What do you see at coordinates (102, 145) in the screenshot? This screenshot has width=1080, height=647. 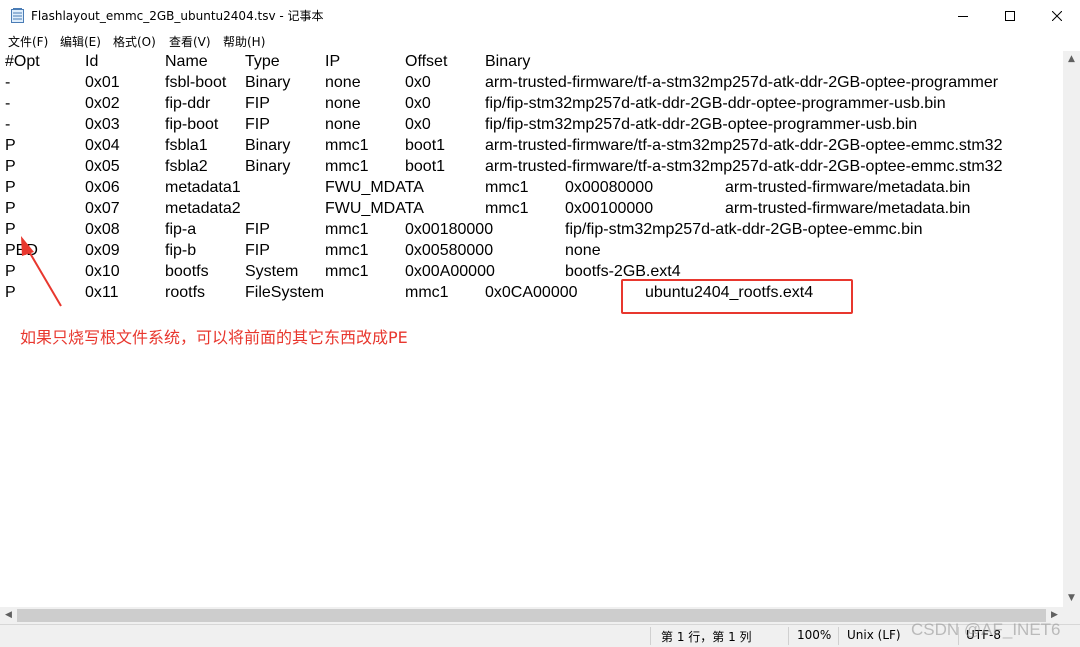 I see `text-field: 0x04` at bounding box center [102, 145].